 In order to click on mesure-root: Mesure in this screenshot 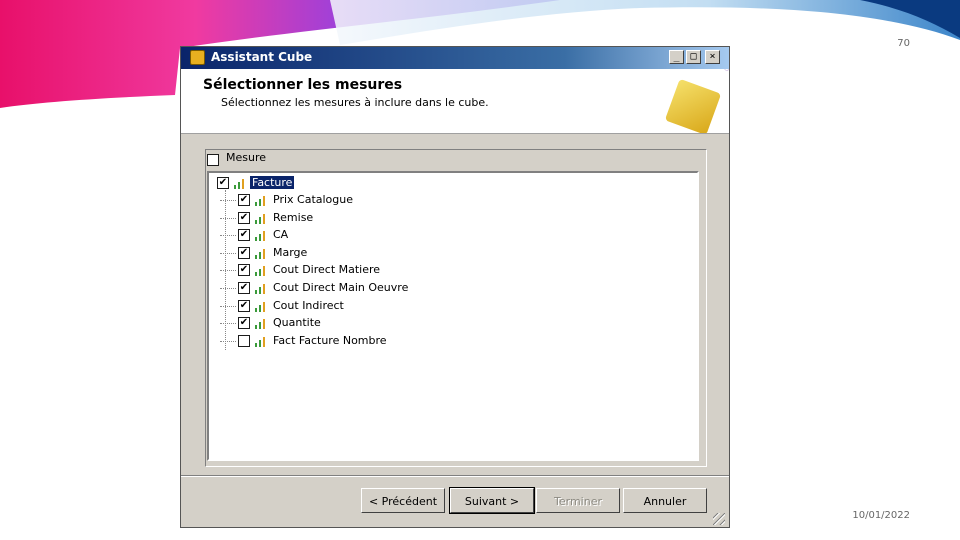, I will do `click(236, 159)`.